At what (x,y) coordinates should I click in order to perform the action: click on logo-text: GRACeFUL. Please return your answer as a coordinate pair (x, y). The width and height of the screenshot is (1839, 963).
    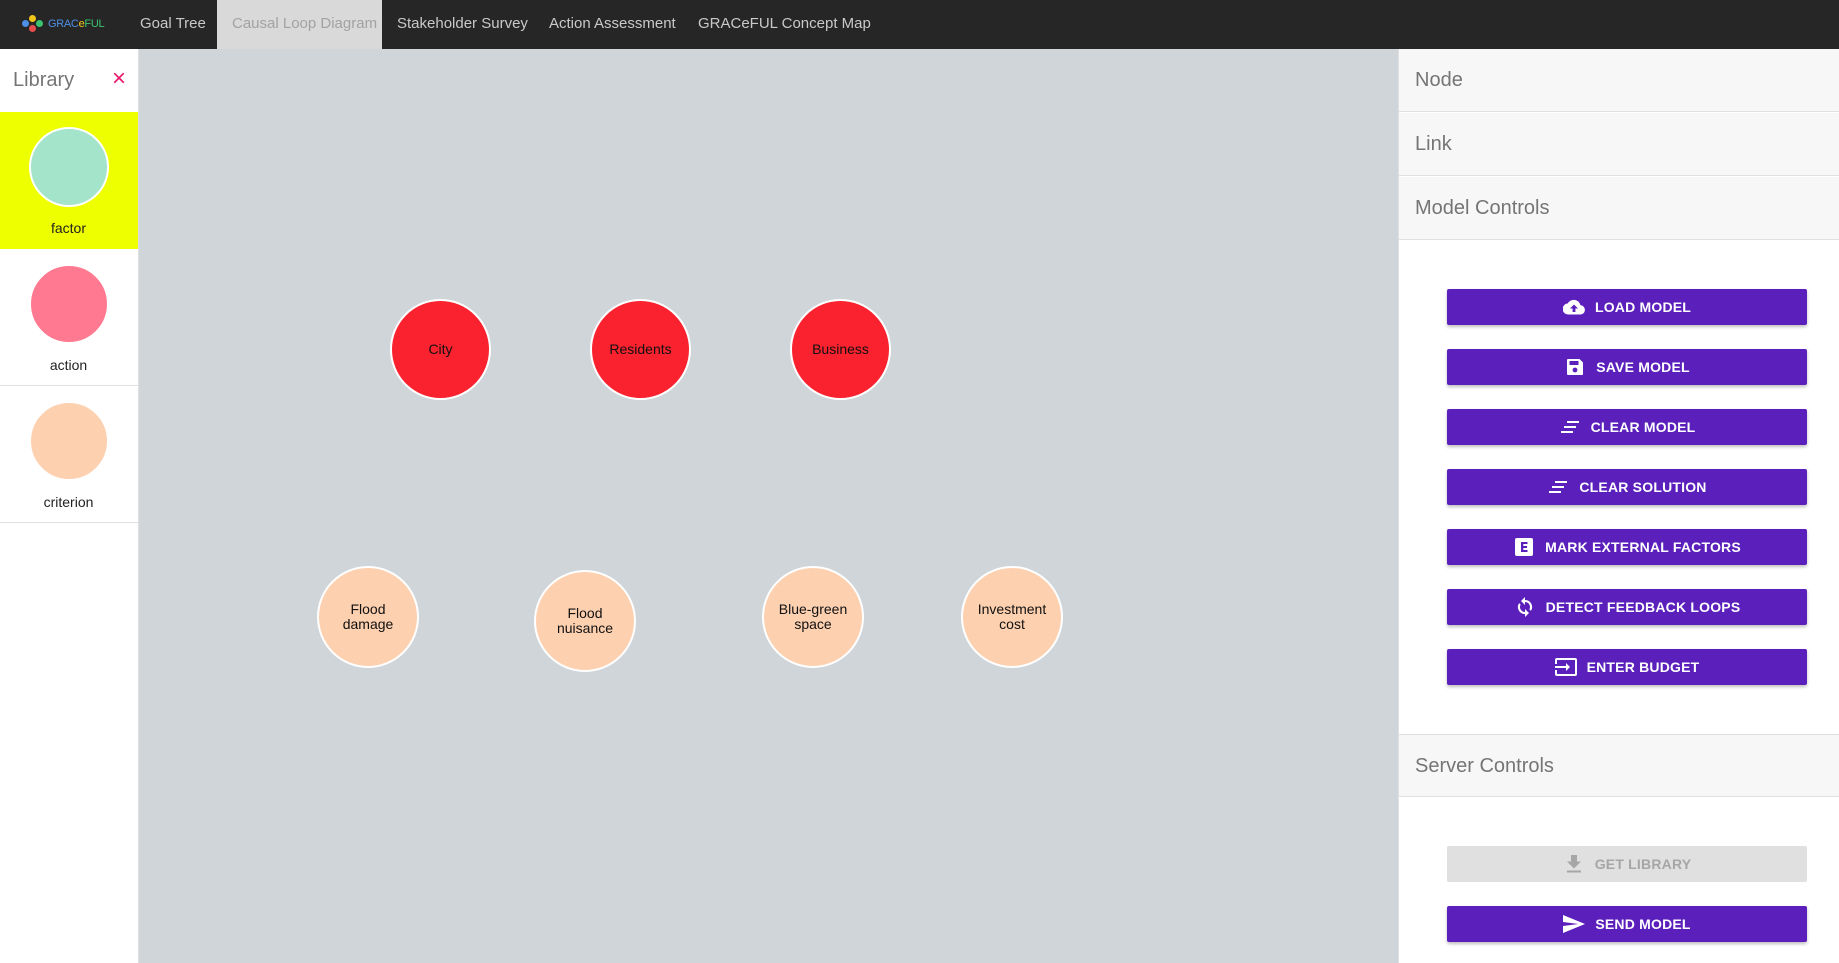
    Looking at the image, I should click on (76, 24).